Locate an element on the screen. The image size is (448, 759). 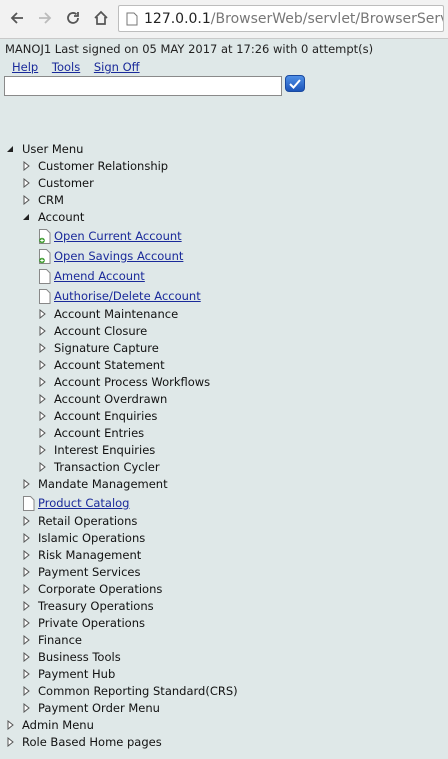
menu-item-account-closure: Account Closure is located at coordinates (92, 330).